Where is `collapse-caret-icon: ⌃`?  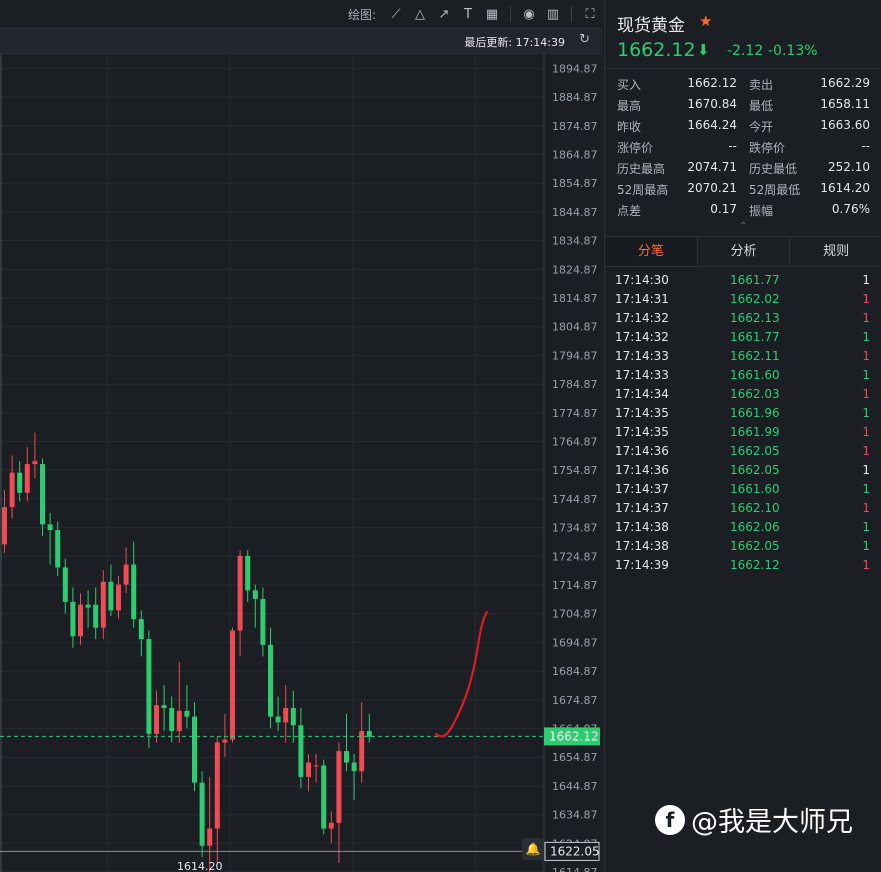
collapse-caret-icon: ⌃ is located at coordinates (743, 226).